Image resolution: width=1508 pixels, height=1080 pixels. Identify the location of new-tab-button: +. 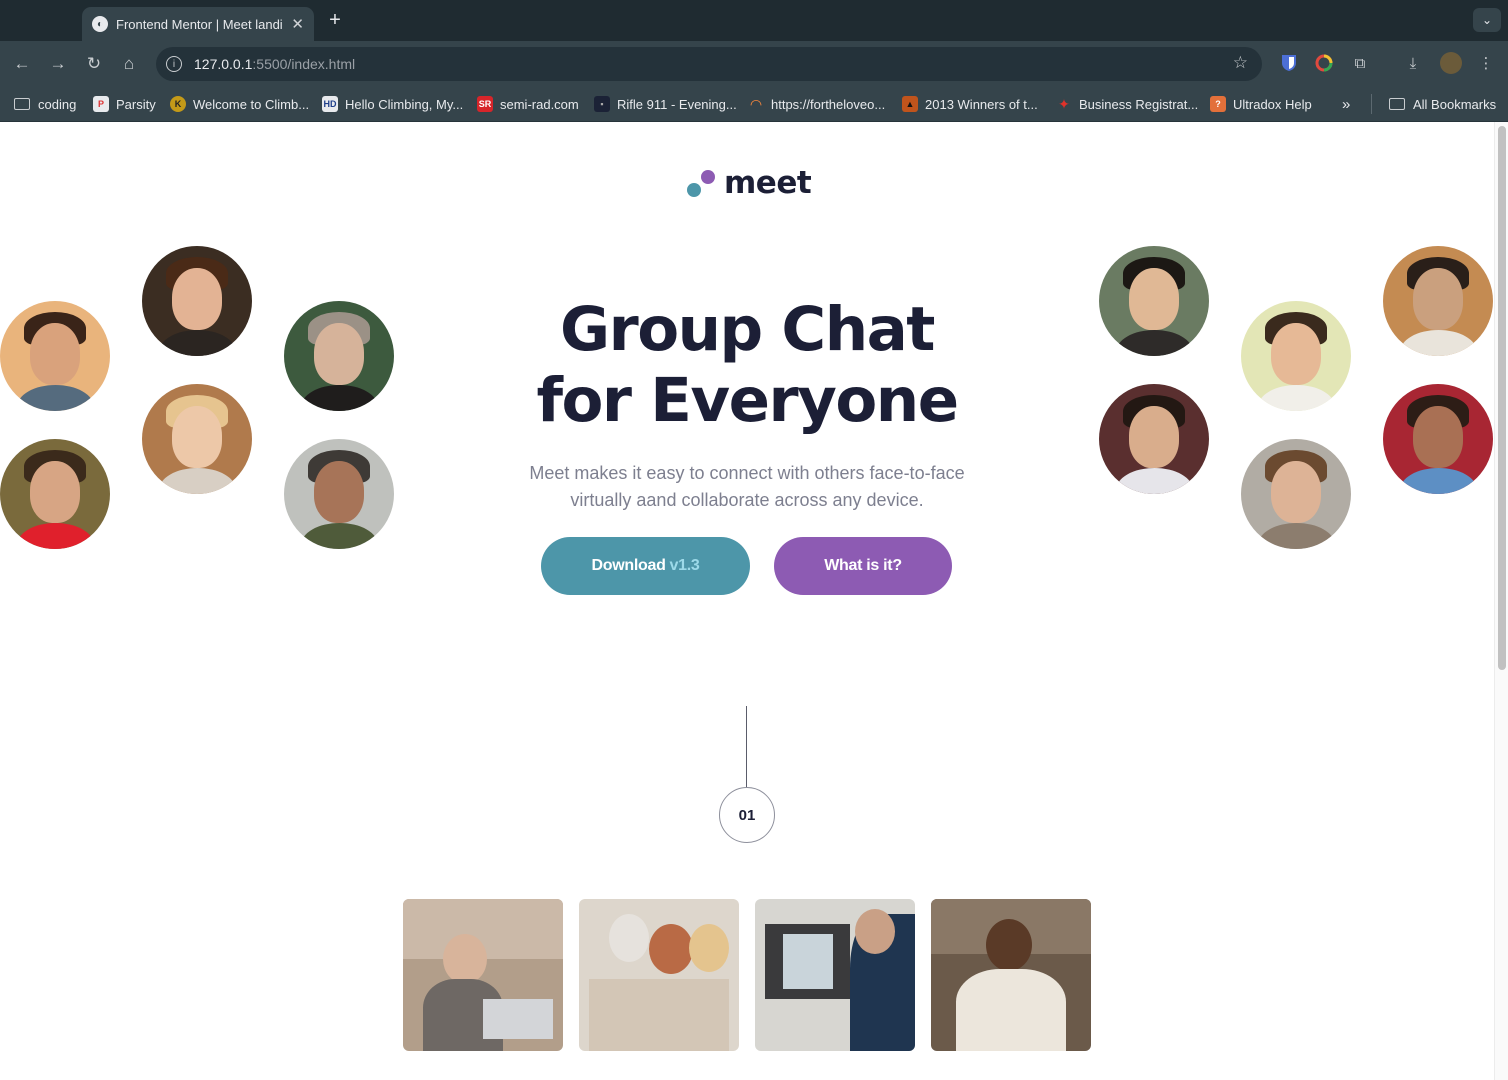
(335, 20).